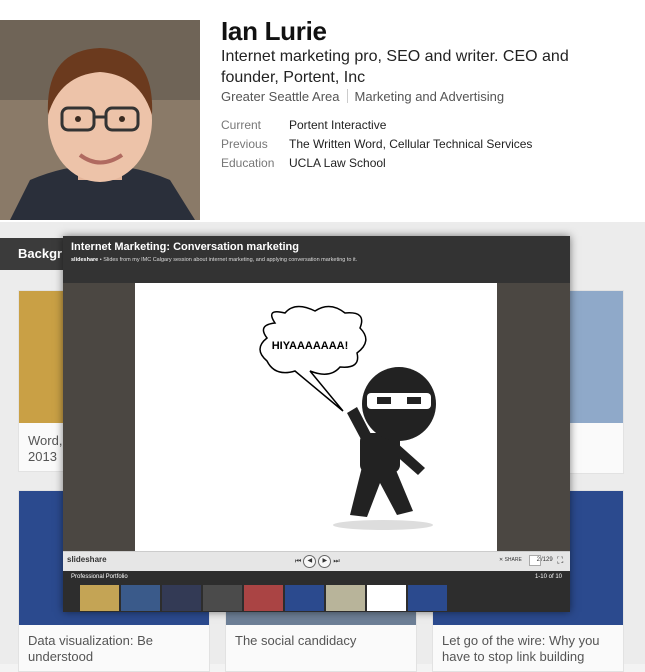  What do you see at coordinates (85, 260) in the screenshot?
I see `source-label: slideshare` at bounding box center [85, 260].